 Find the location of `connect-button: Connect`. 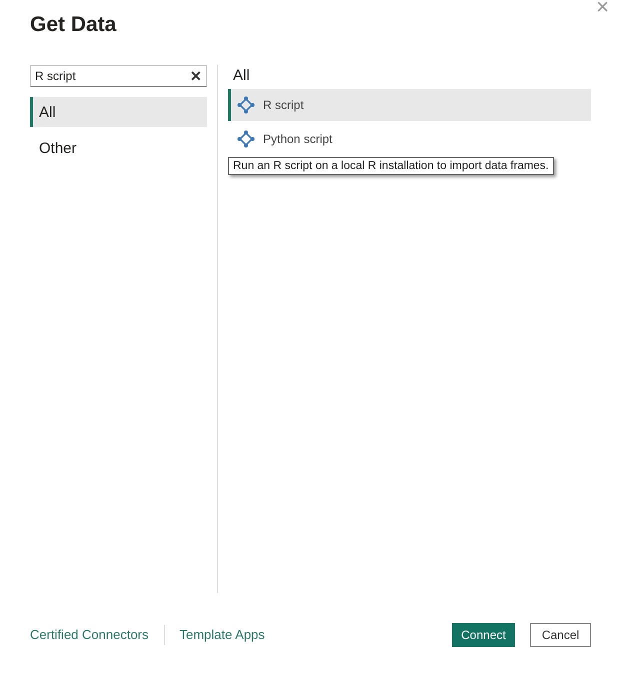

connect-button: Connect is located at coordinates (483, 634).